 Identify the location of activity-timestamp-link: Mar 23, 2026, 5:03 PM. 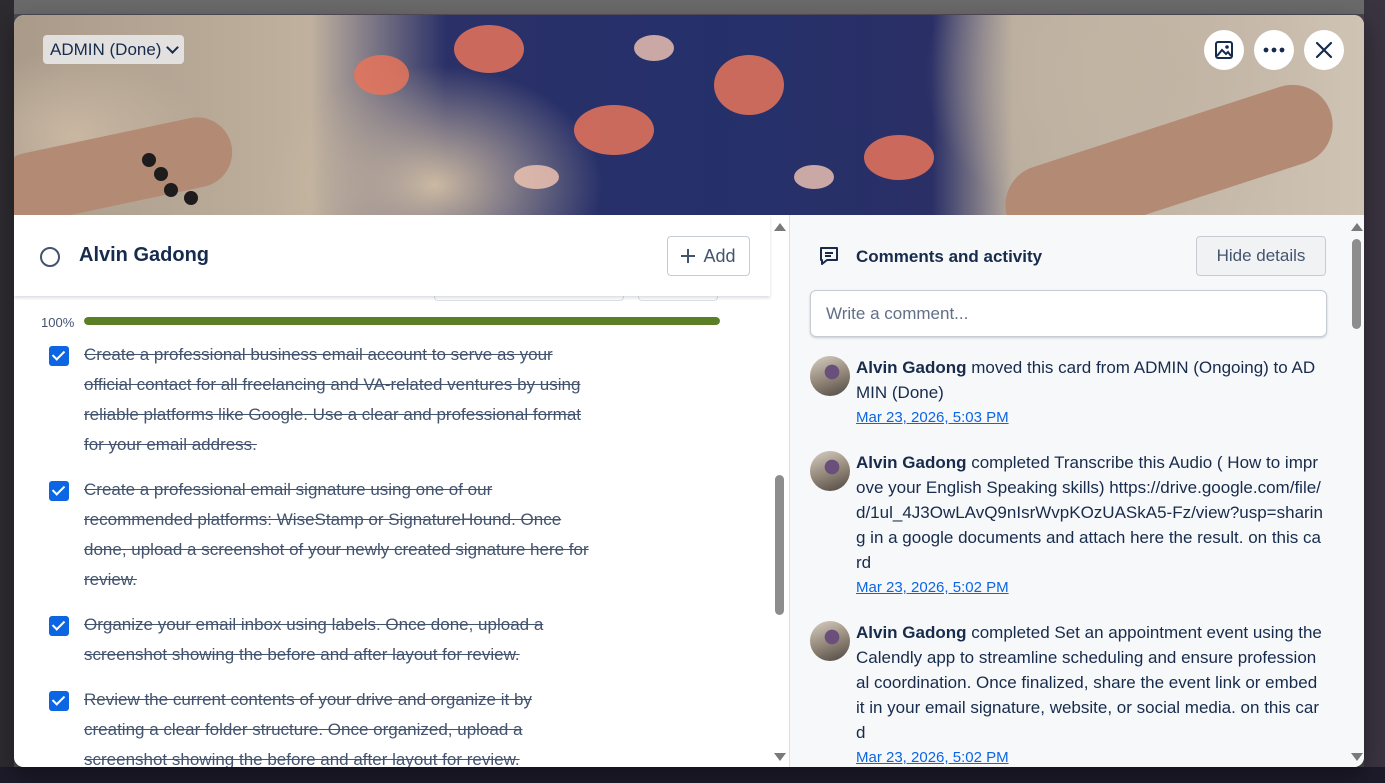
(1090, 417).